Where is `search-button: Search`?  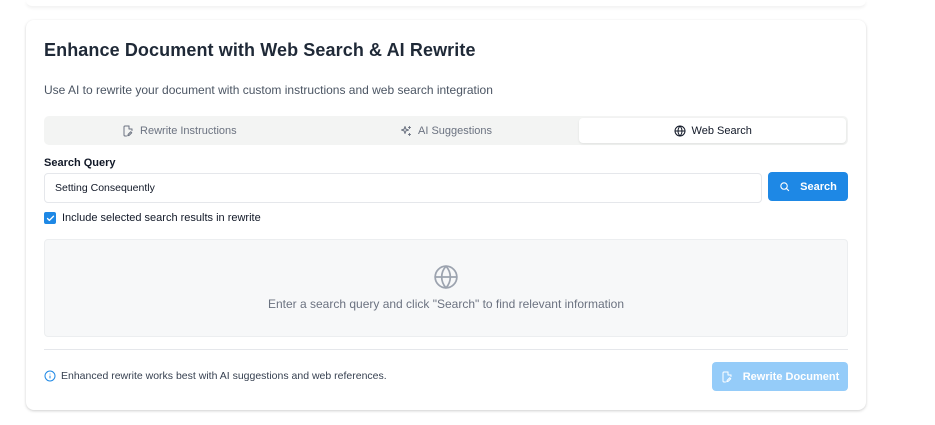 search-button: Search is located at coordinates (808, 186).